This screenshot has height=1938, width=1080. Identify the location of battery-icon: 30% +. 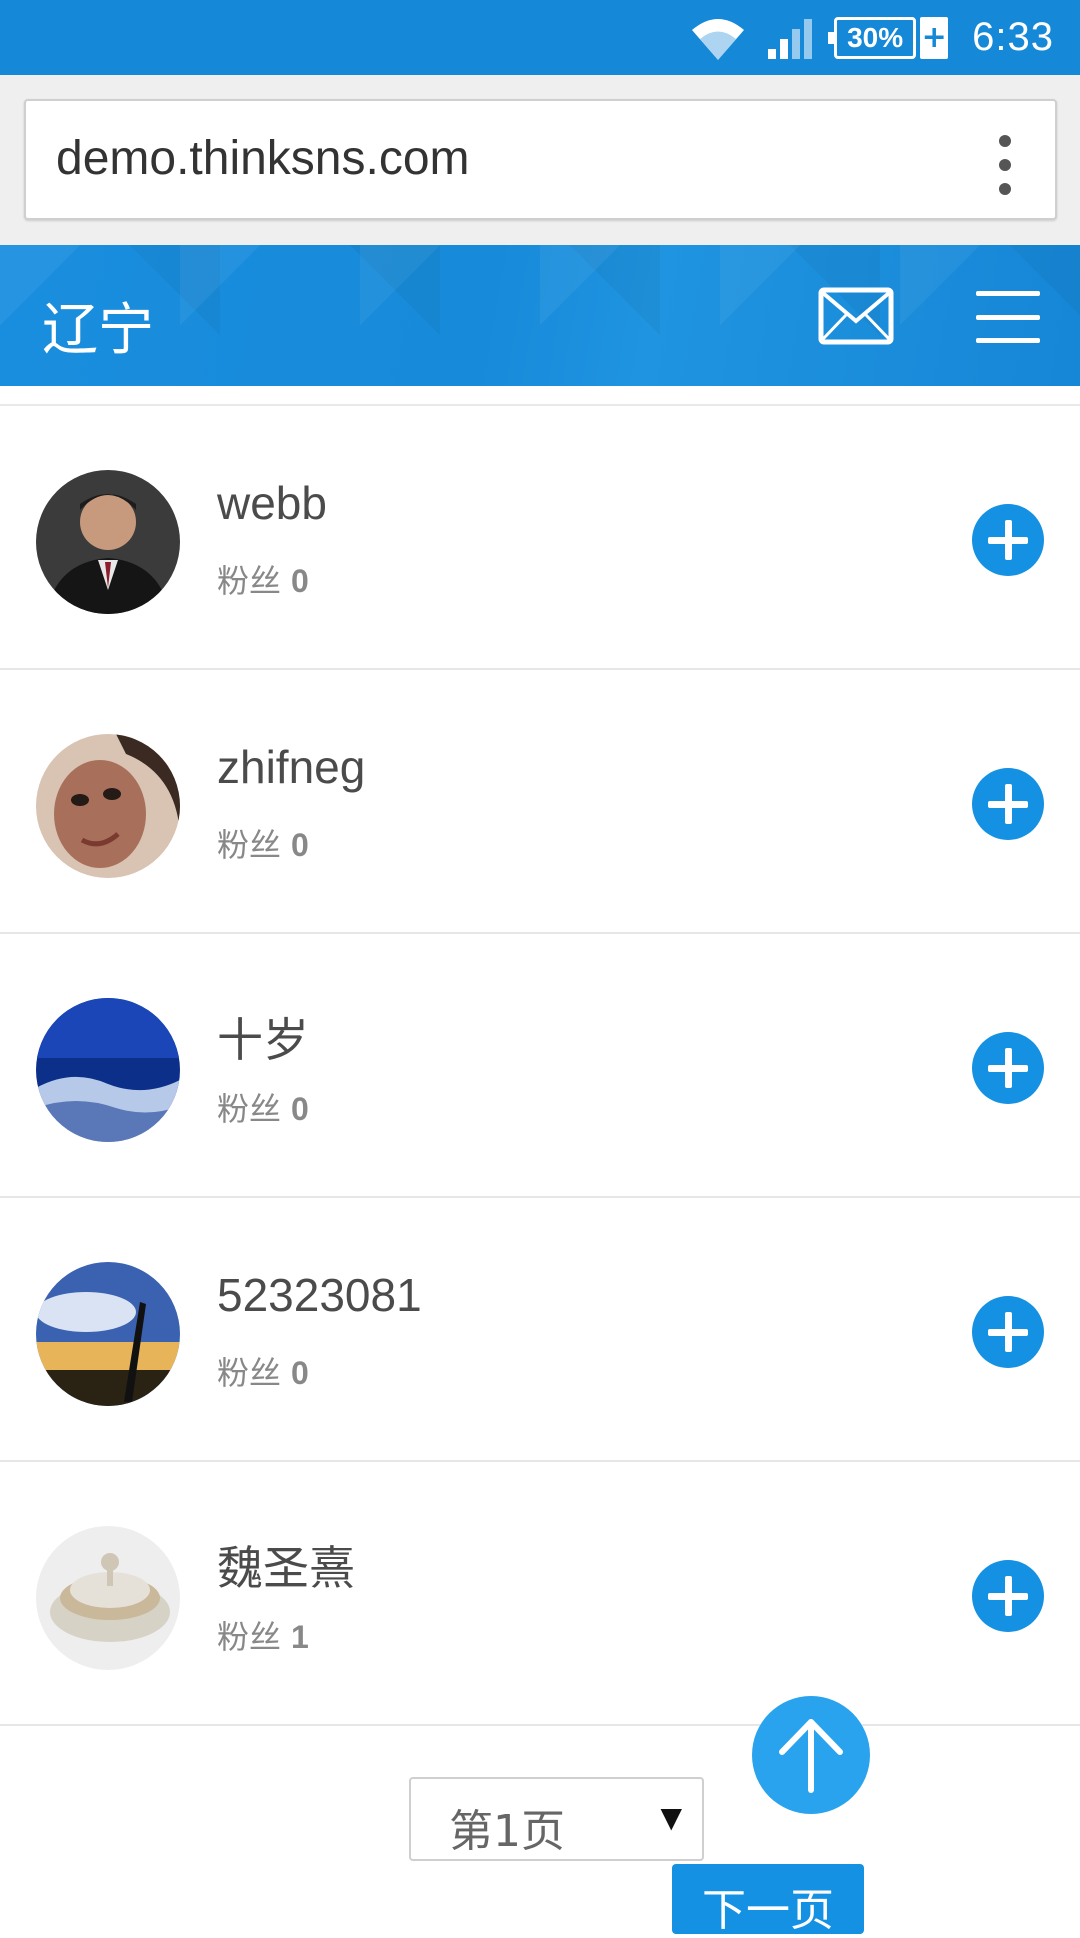
(888, 37).